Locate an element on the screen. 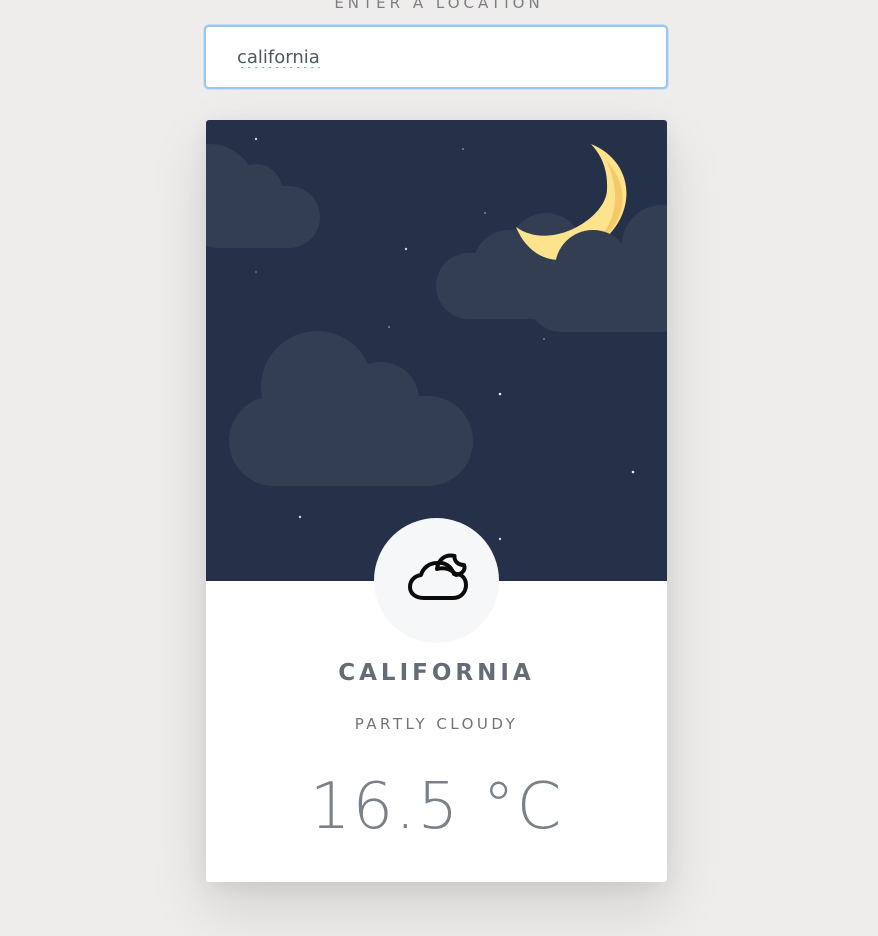  weather-condition: PARTLY CLOUDY is located at coordinates (436, 724).